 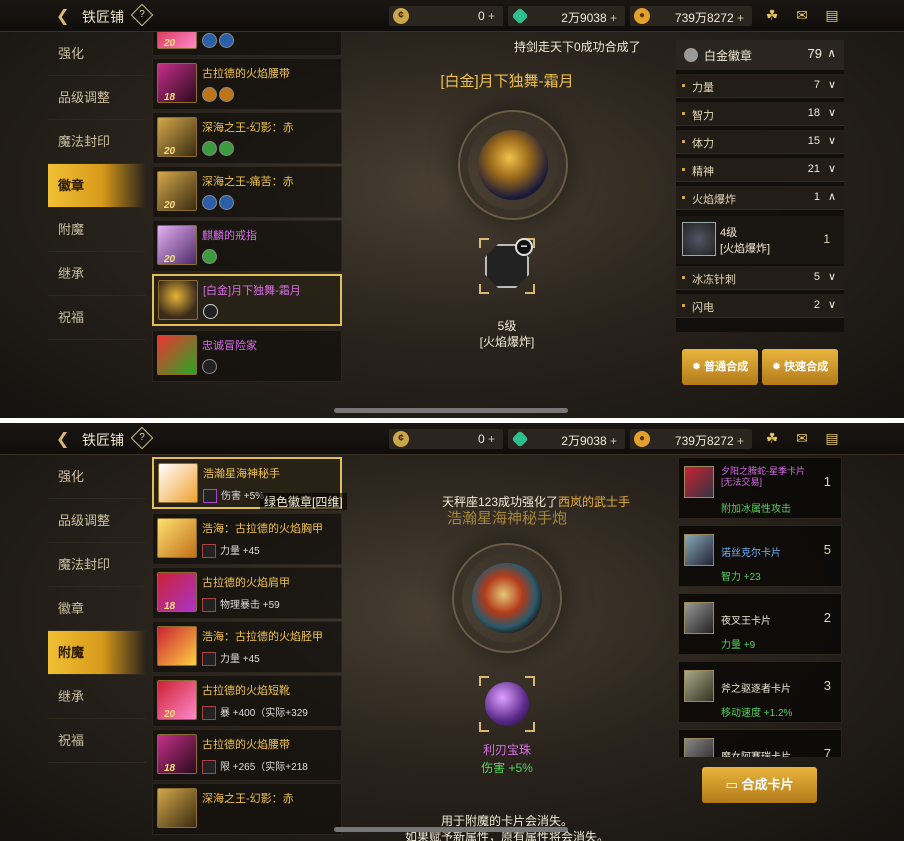 What do you see at coordinates (507, 342) in the screenshot?
I see `emblem-name: [火焰爆炸]` at bounding box center [507, 342].